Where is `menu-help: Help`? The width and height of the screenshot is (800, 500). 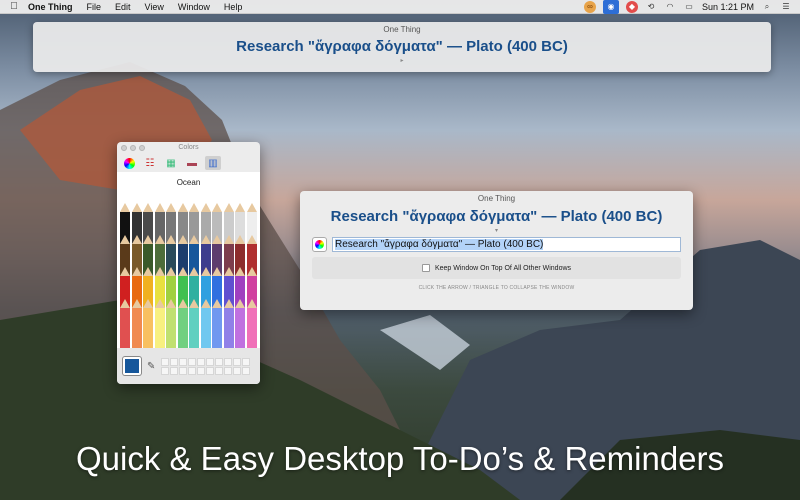
menu-help: Help is located at coordinates (233, 7).